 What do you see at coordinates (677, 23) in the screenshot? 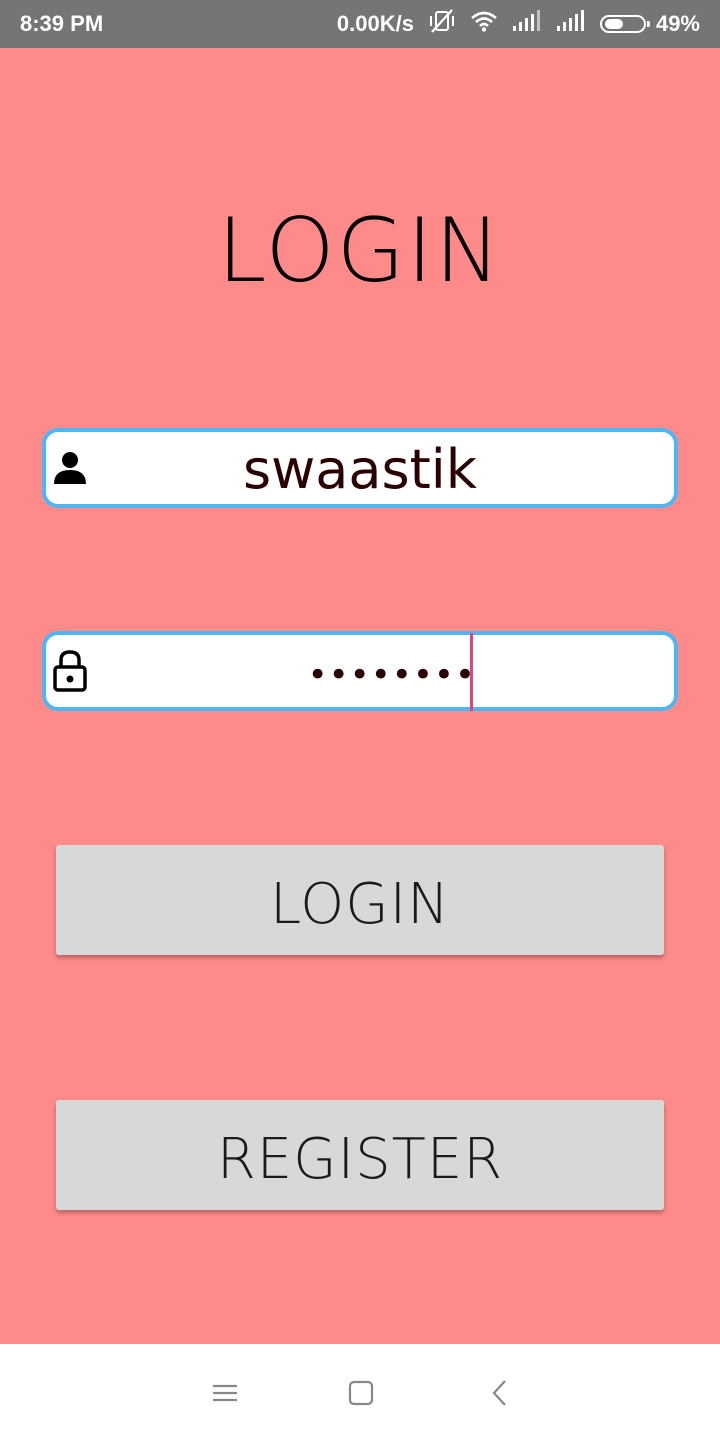
I see `battery-percent: 49%` at bounding box center [677, 23].